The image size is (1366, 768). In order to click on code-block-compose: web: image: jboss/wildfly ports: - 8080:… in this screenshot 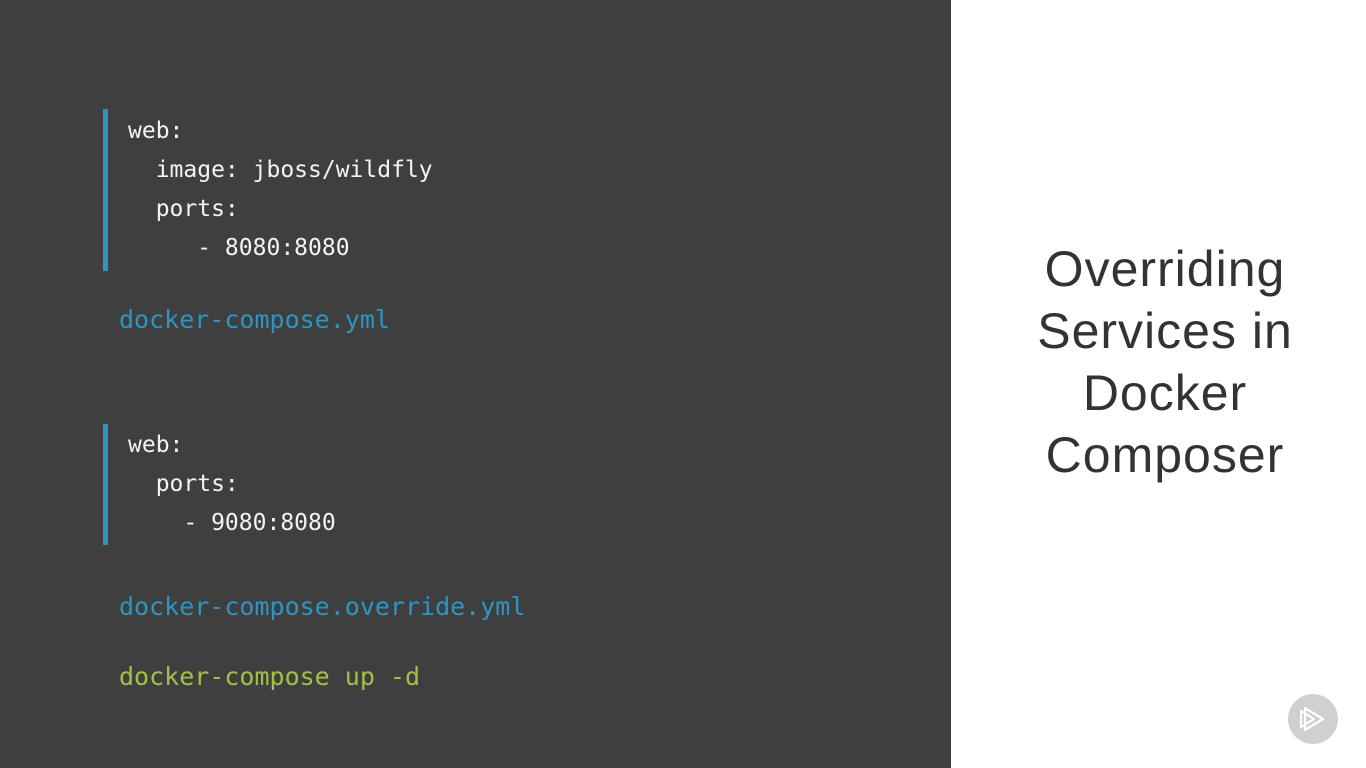, I will do `click(268, 190)`.